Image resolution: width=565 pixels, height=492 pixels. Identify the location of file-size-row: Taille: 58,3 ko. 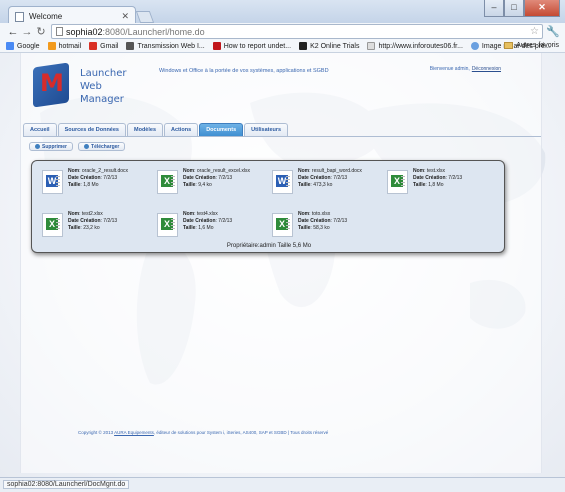
(314, 228).